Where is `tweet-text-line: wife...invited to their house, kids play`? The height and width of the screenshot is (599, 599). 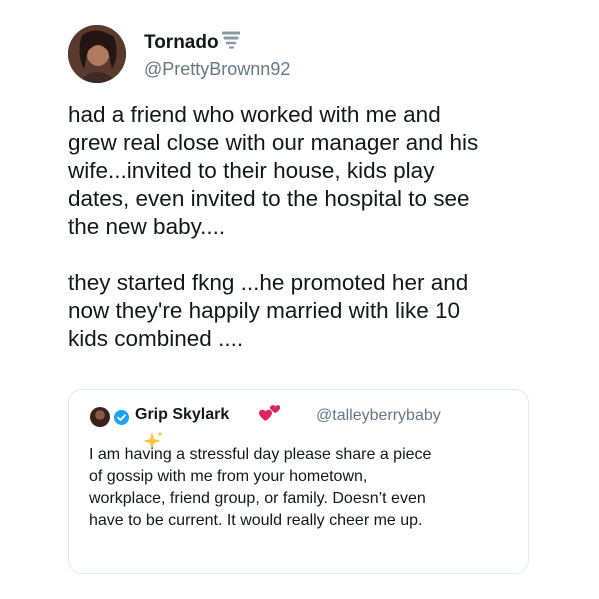 tweet-text-line: wife...invited to their house, kids play is located at coordinates (251, 170).